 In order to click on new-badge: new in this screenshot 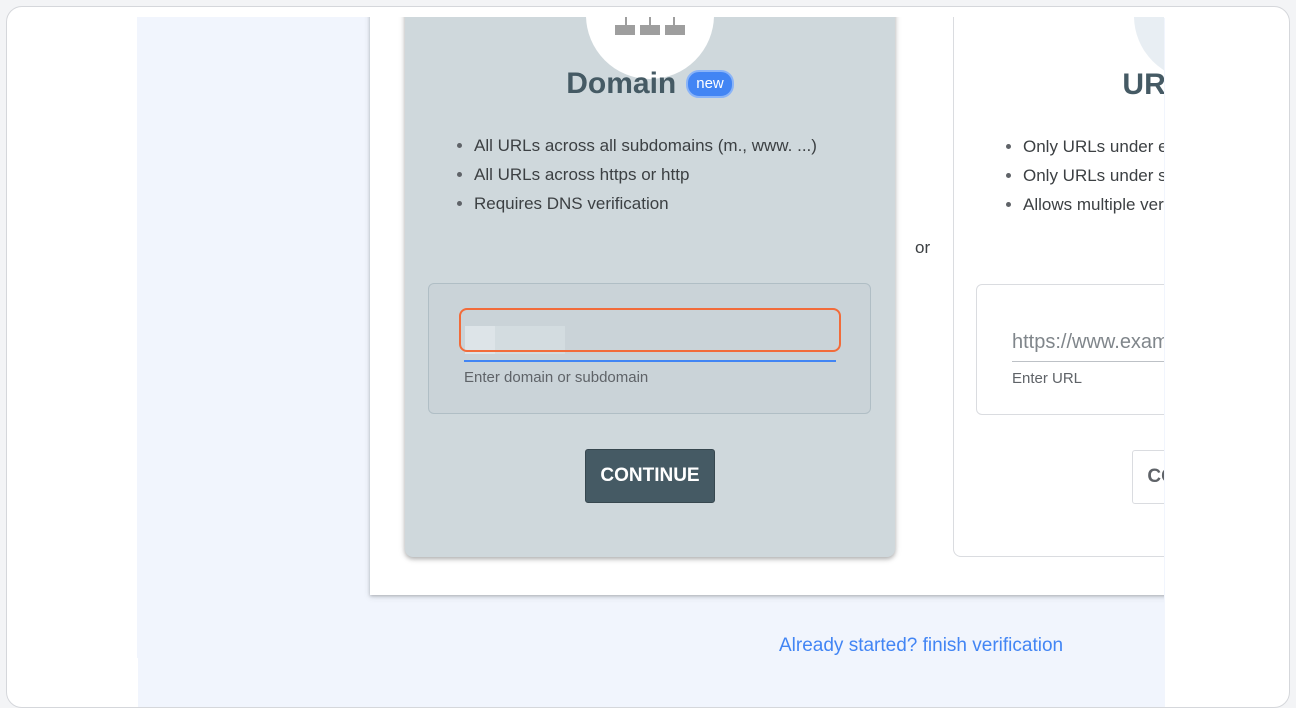, I will do `click(710, 84)`.